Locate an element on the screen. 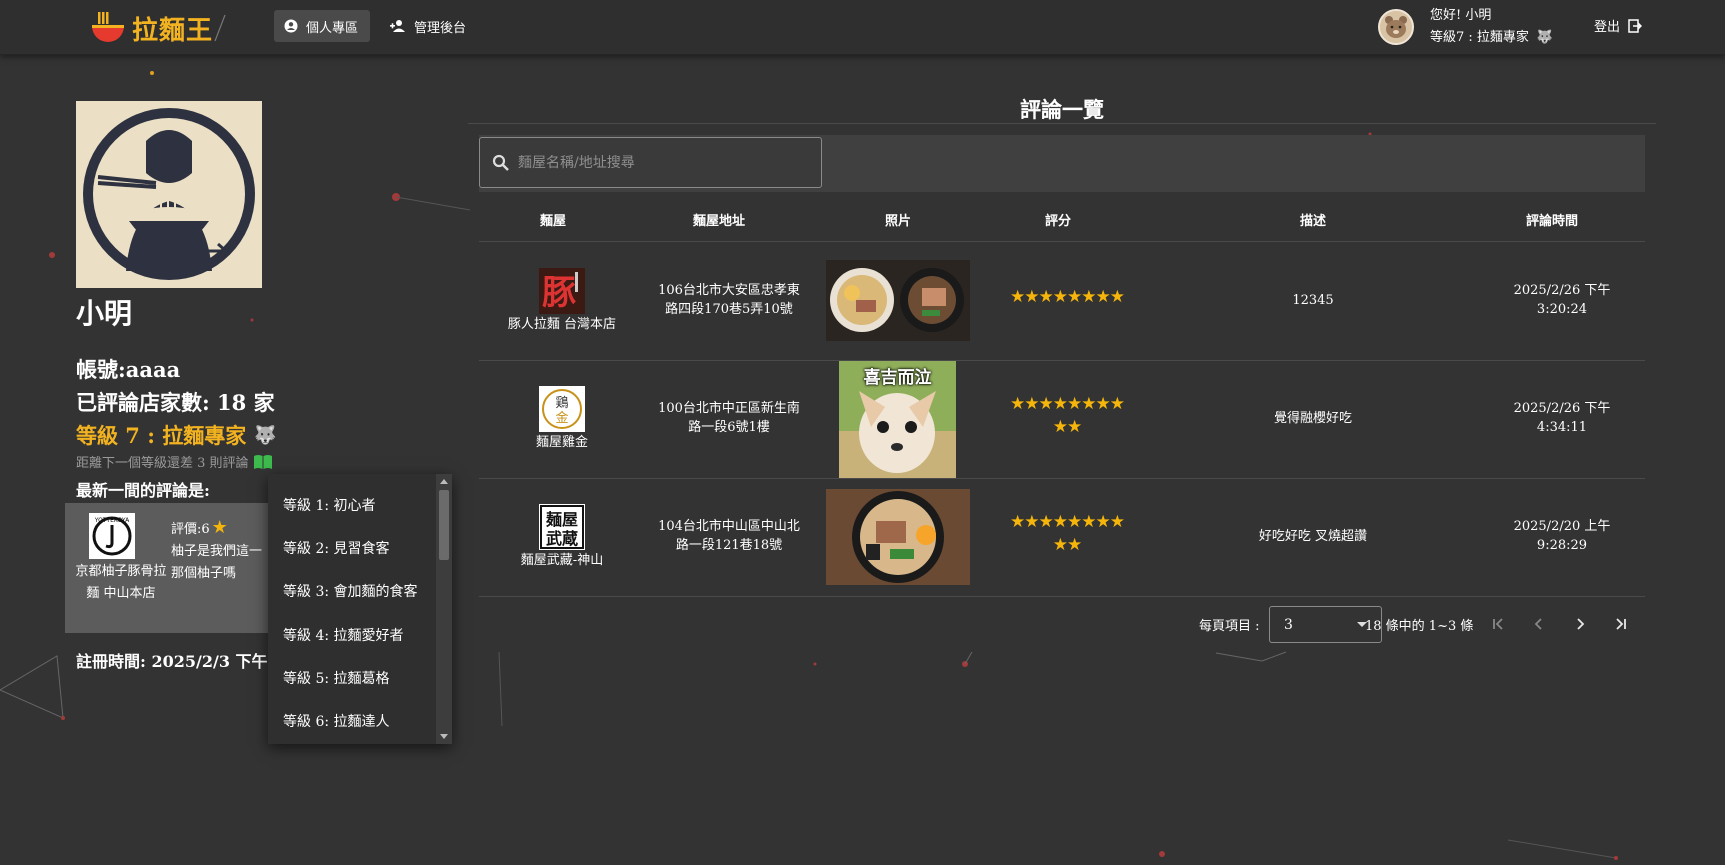  user-circle-icon is located at coordinates (291, 26).